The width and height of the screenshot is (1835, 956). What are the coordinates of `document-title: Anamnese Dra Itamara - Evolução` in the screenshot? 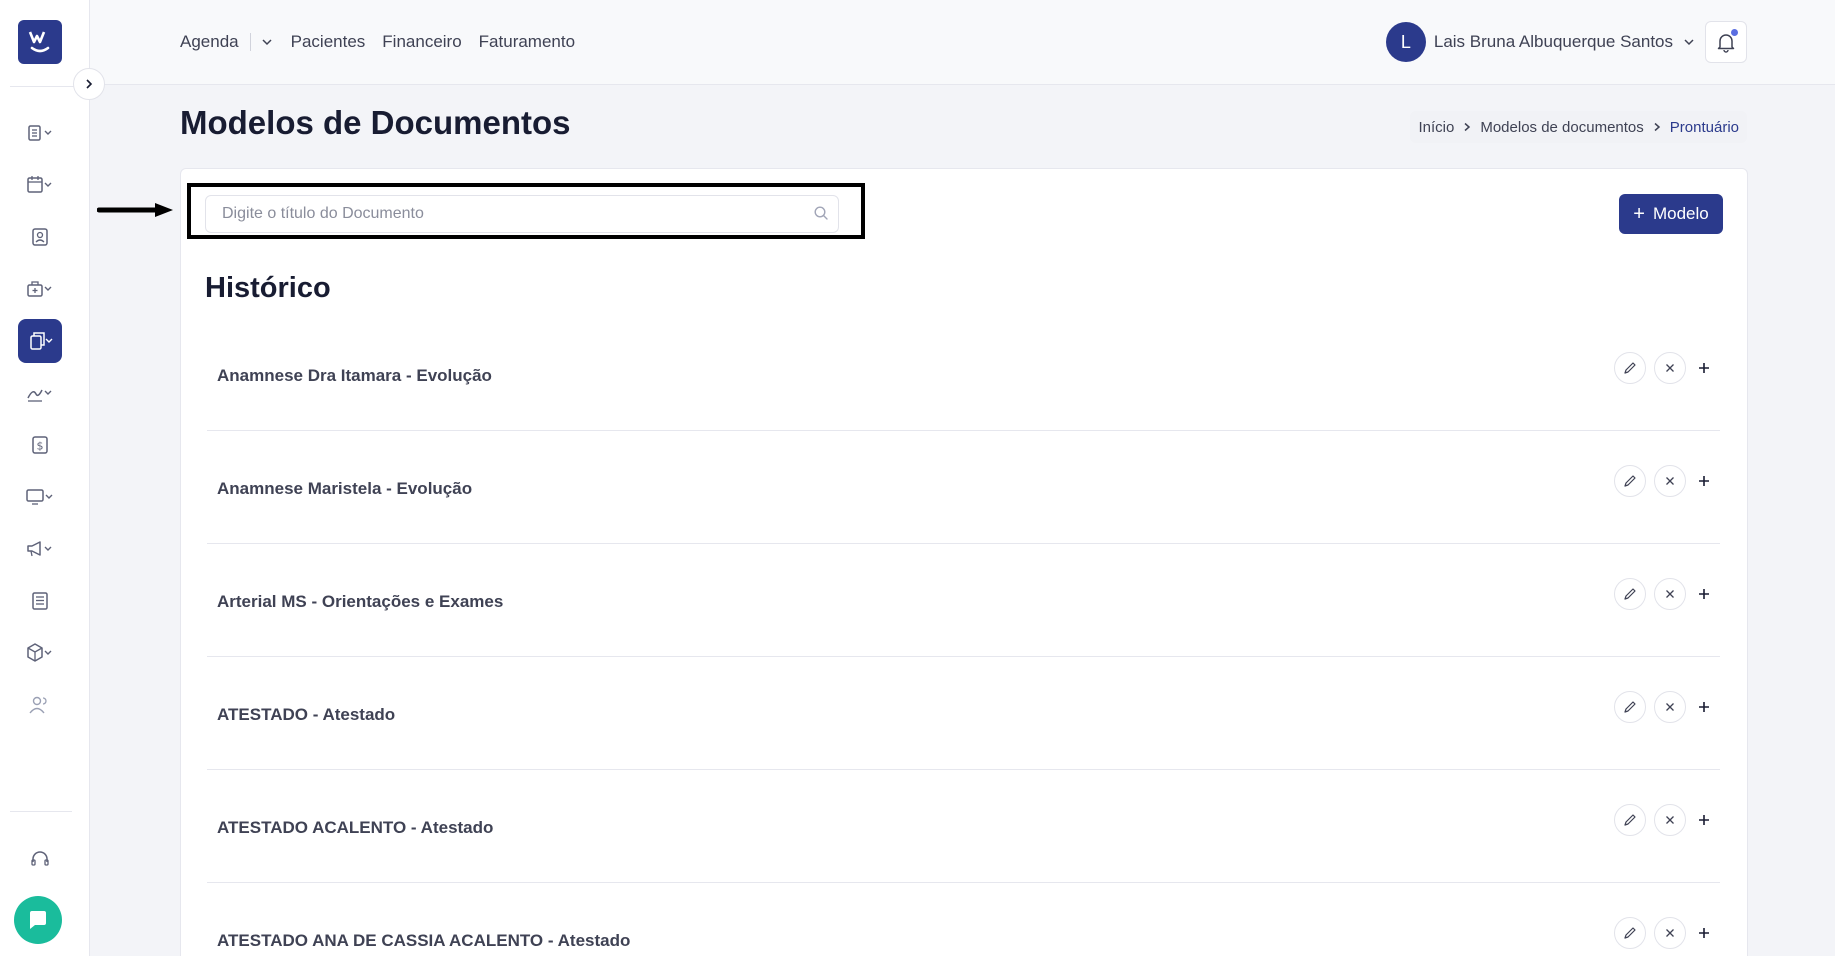 It's located at (354, 375).